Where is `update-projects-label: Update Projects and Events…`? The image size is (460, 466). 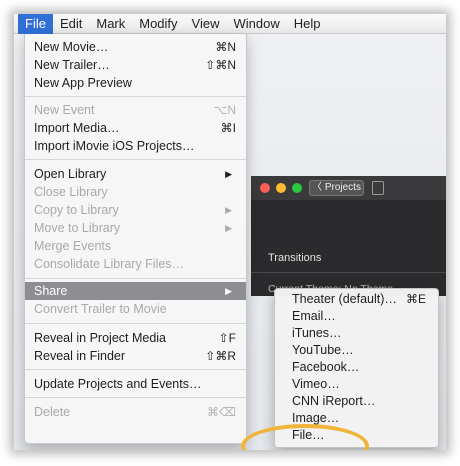
update-projects-label: Update Projects and Events… is located at coordinates (118, 384).